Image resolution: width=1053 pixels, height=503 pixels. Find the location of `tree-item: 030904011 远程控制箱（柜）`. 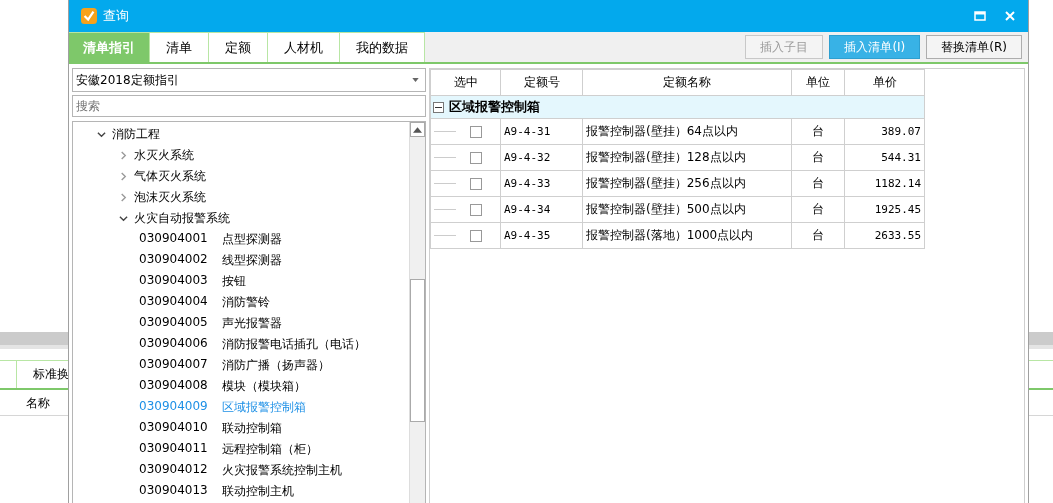

tree-item: 030904011 远程控制箱（柜） is located at coordinates (228, 449).